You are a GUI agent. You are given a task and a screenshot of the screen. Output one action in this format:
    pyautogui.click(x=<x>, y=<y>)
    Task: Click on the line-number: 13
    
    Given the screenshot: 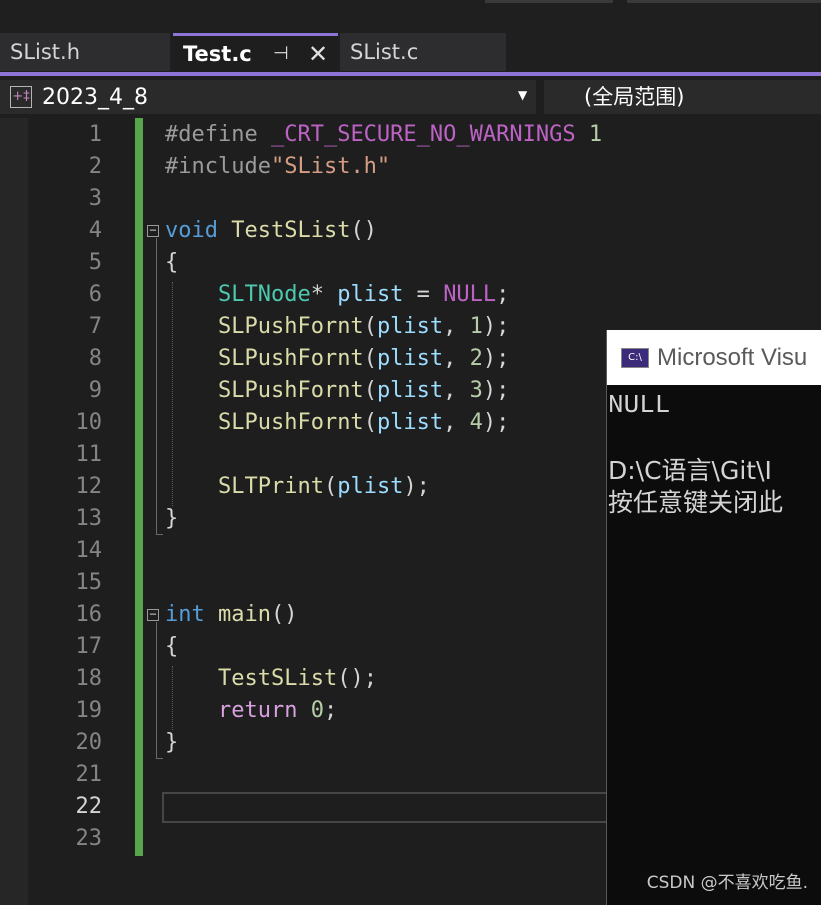 What is the action you would take?
    pyautogui.click(x=89, y=518)
    